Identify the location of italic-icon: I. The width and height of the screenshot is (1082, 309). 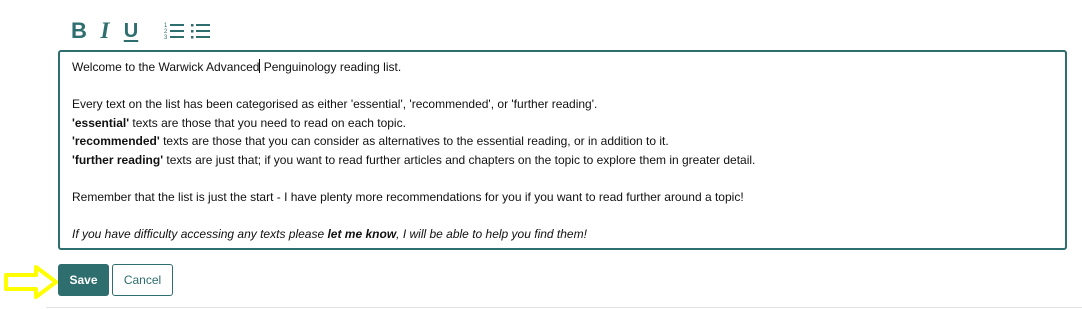
(105, 30).